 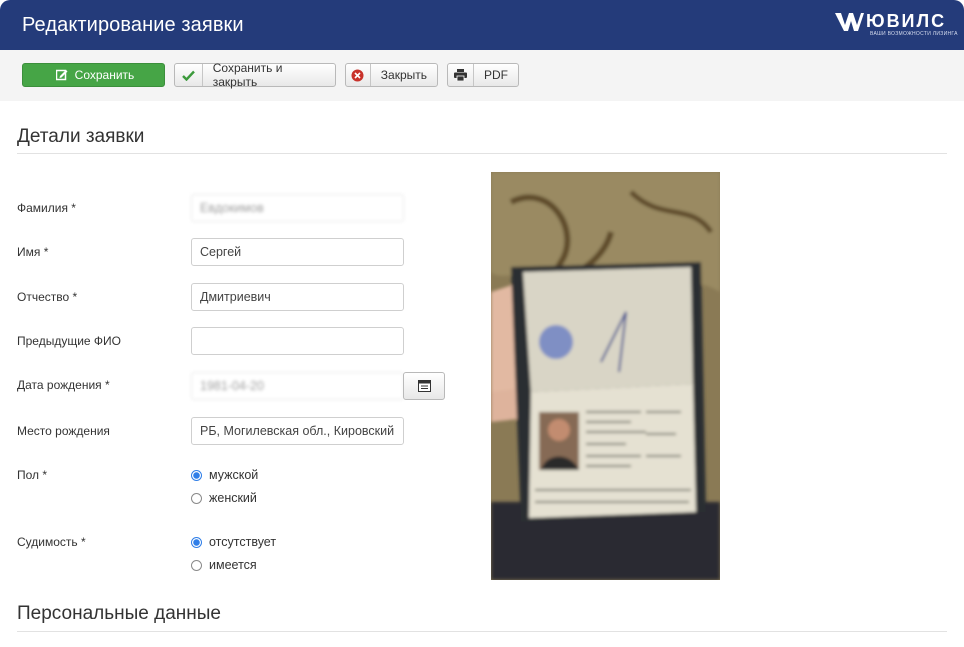 What do you see at coordinates (104, 75) in the screenshot?
I see `save-button-label: Сохранить` at bounding box center [104, 75].